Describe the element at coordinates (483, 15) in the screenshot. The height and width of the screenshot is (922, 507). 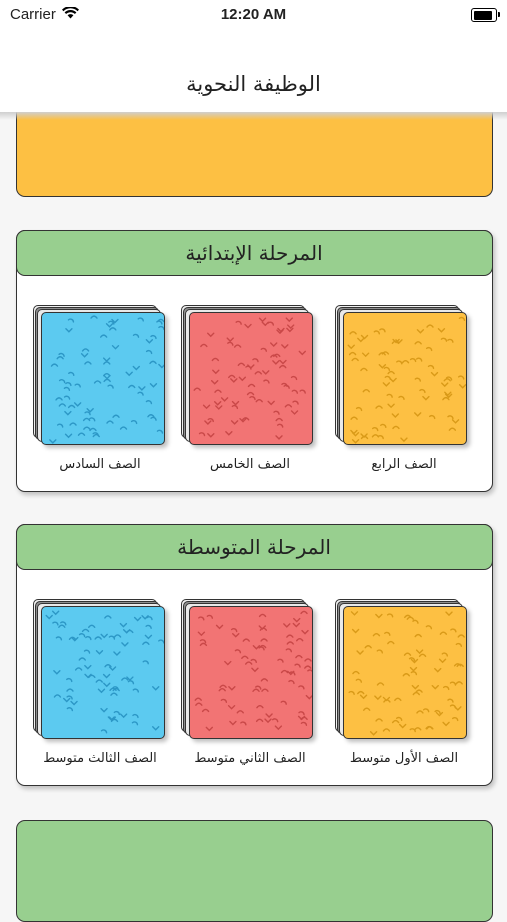
I see `battery-fill` at that location.